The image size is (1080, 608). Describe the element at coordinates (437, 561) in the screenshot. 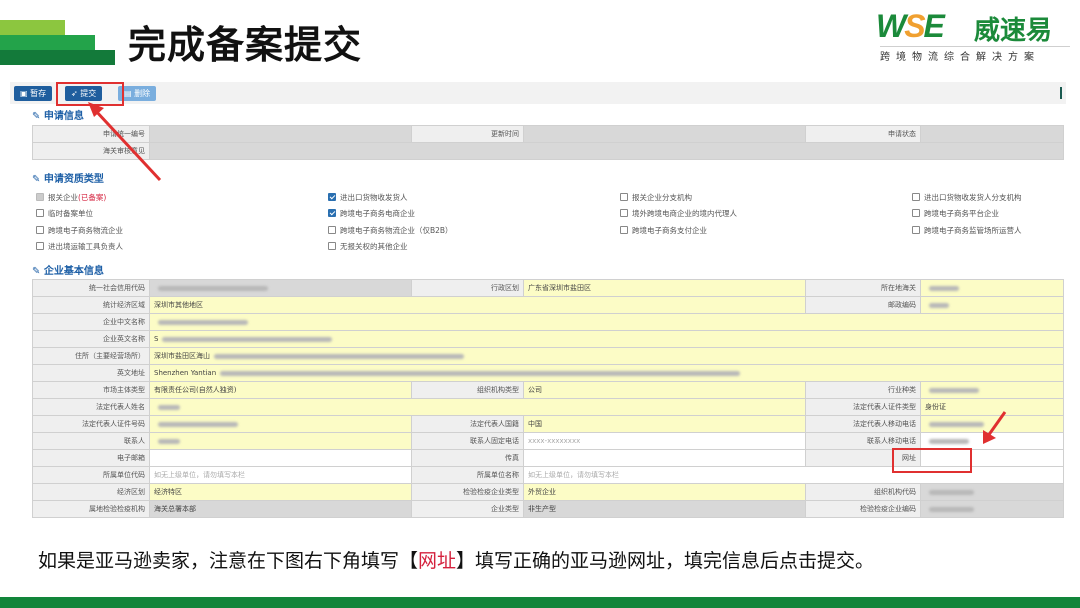

I see `caption-highlight: 网址` at that location.